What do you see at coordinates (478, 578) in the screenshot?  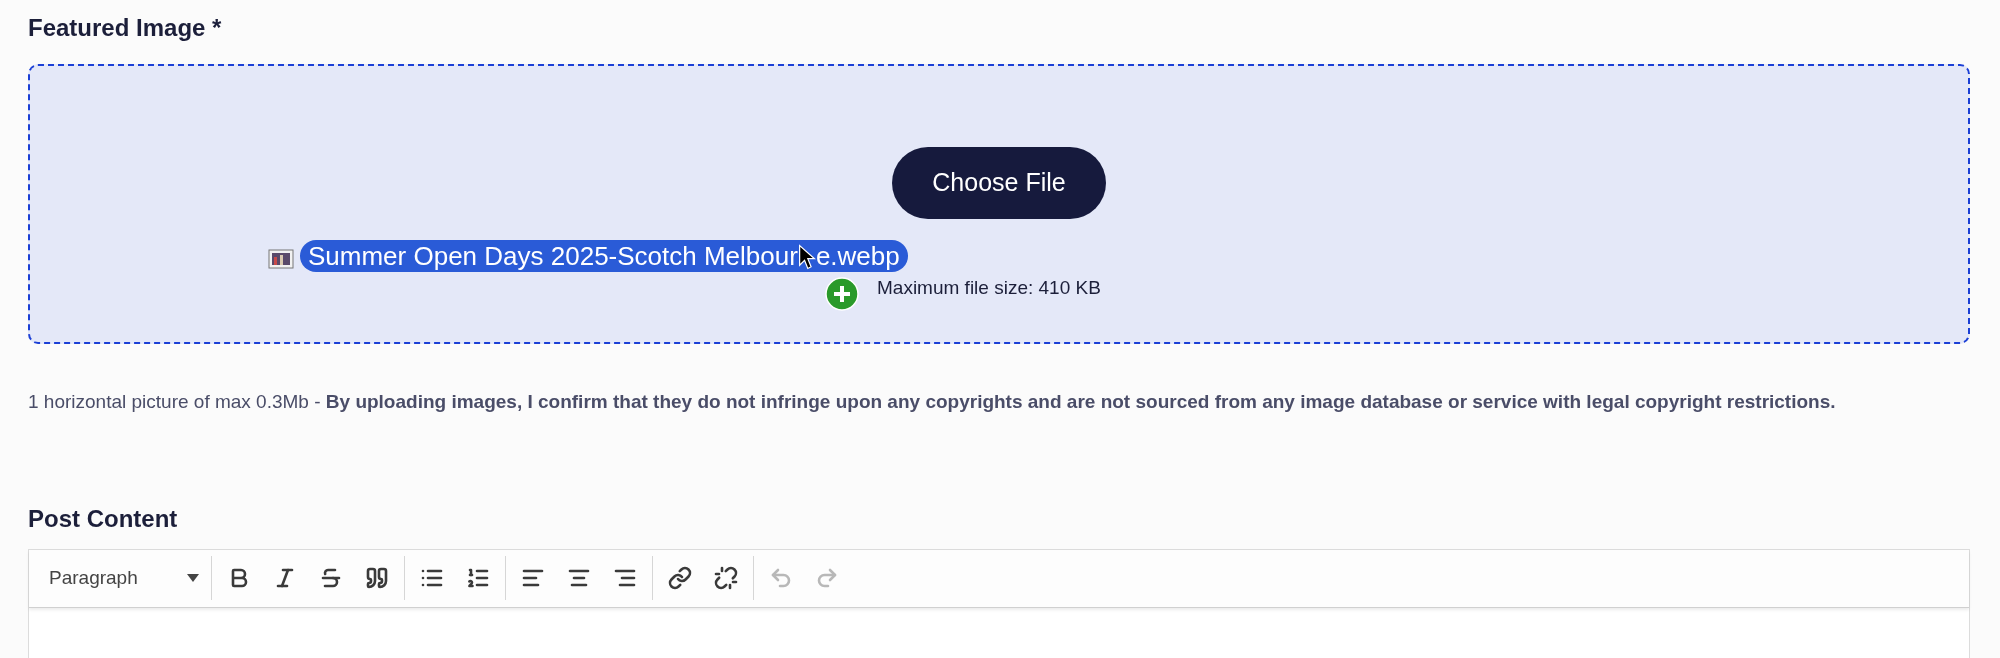 I see `numbered-list-icon` at bounding box center [478, 578].